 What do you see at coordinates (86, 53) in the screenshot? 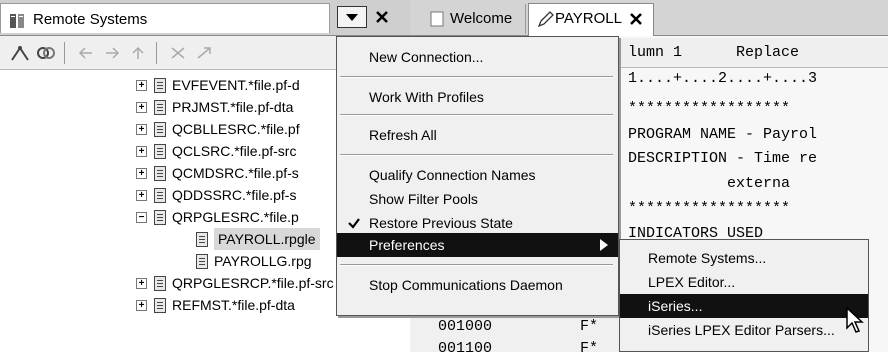
I see `back-icon` at bounding box center [86, 53].